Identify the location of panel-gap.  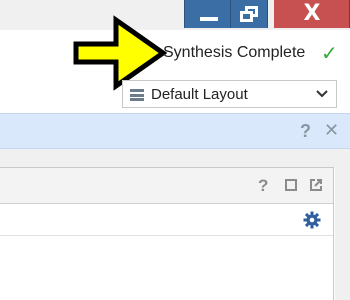
(175, 158).